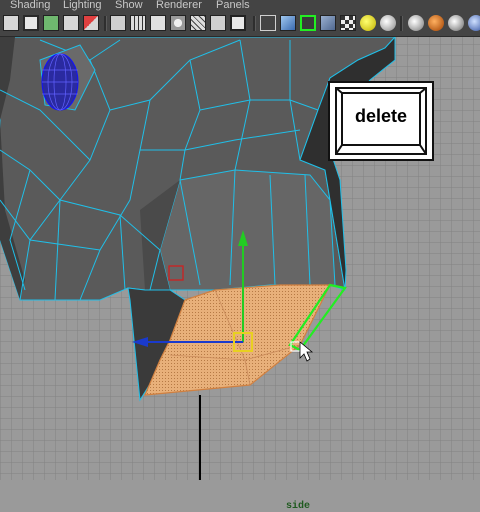 The image size is (480, 512). What do you see at coordinates (118, 23) in the screenshot?
I see `grid-toggle-icon` at bounding box center [118, 23].